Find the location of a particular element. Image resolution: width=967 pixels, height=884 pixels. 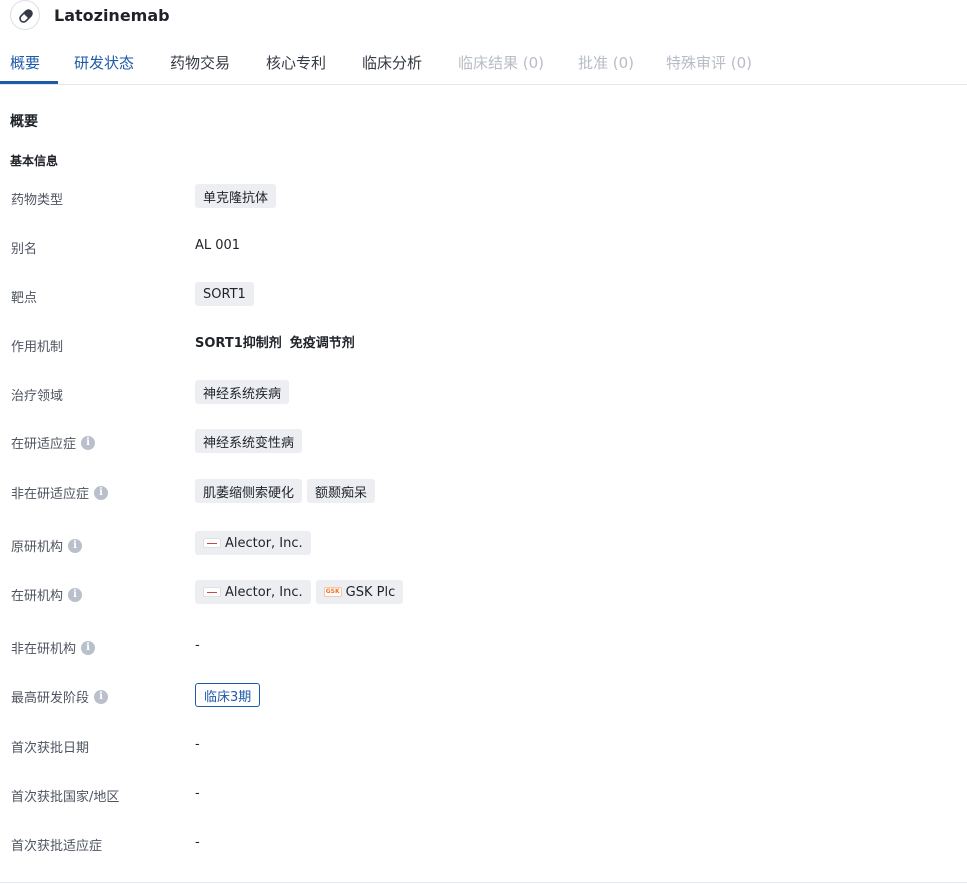

active-tab-indicator is located at coordinates (29, 82).